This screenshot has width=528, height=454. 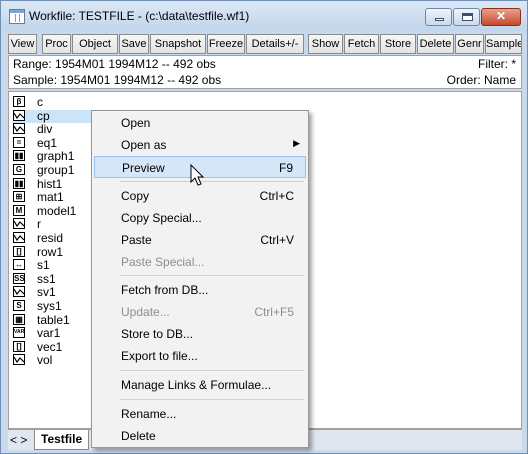 What do you see at coordinates (19, 278) in the screenshot?
I see `sspace-icon: SS` at bounding box center [19, 278].